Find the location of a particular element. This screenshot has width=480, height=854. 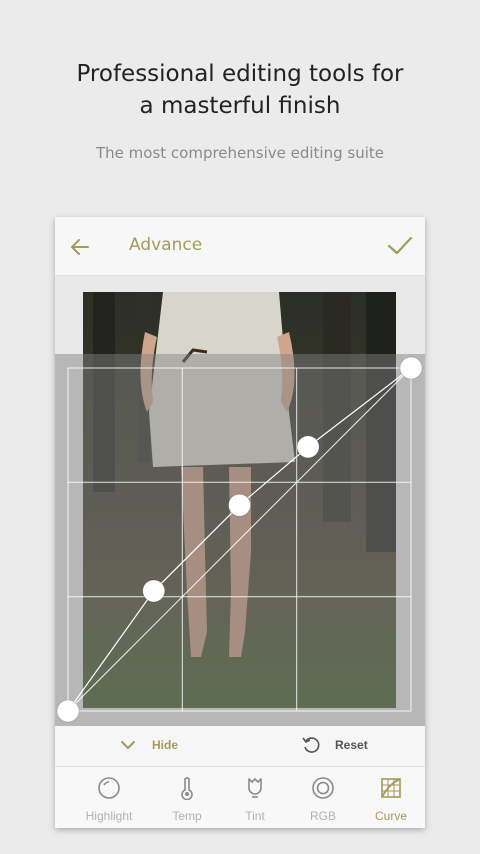

chevron-down-icon is located at coordinates (128, 745).